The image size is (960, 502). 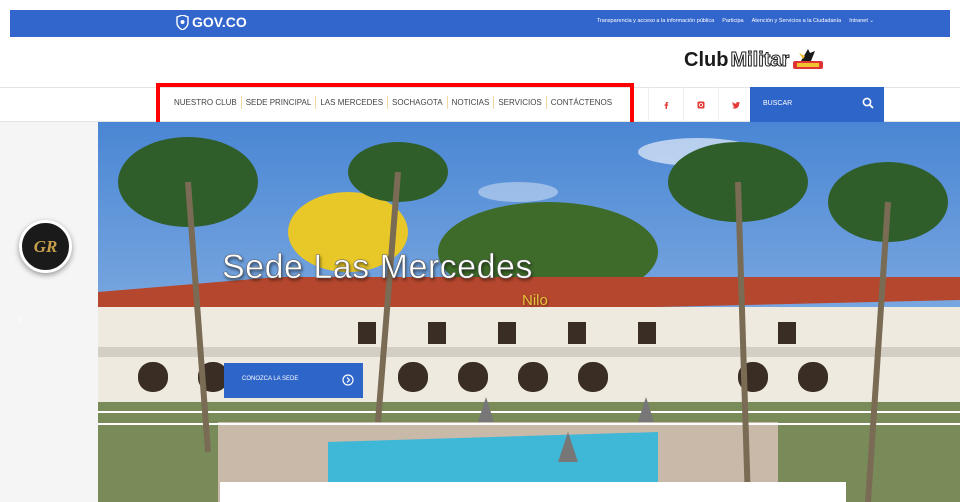 I want to click on instagram-button, so click(x=700, y=104).